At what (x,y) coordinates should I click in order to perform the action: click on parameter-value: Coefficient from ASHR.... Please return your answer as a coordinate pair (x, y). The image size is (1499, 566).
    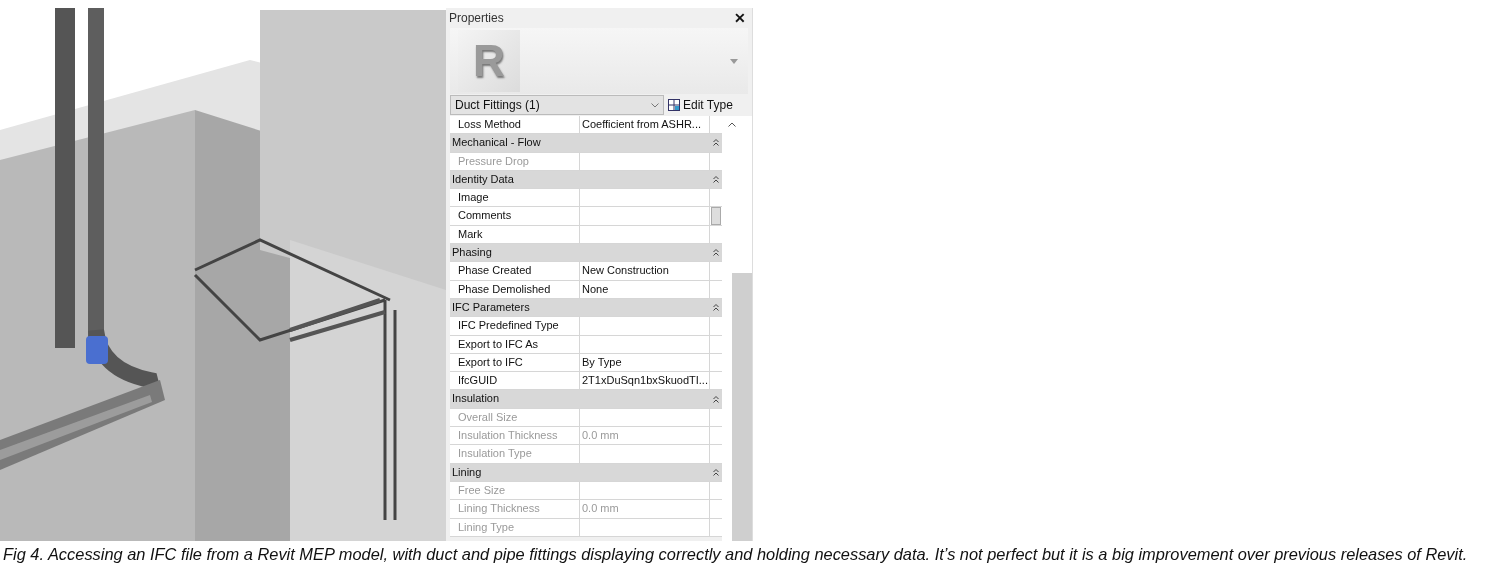
    Looking at the image, I should click on (645, 125).